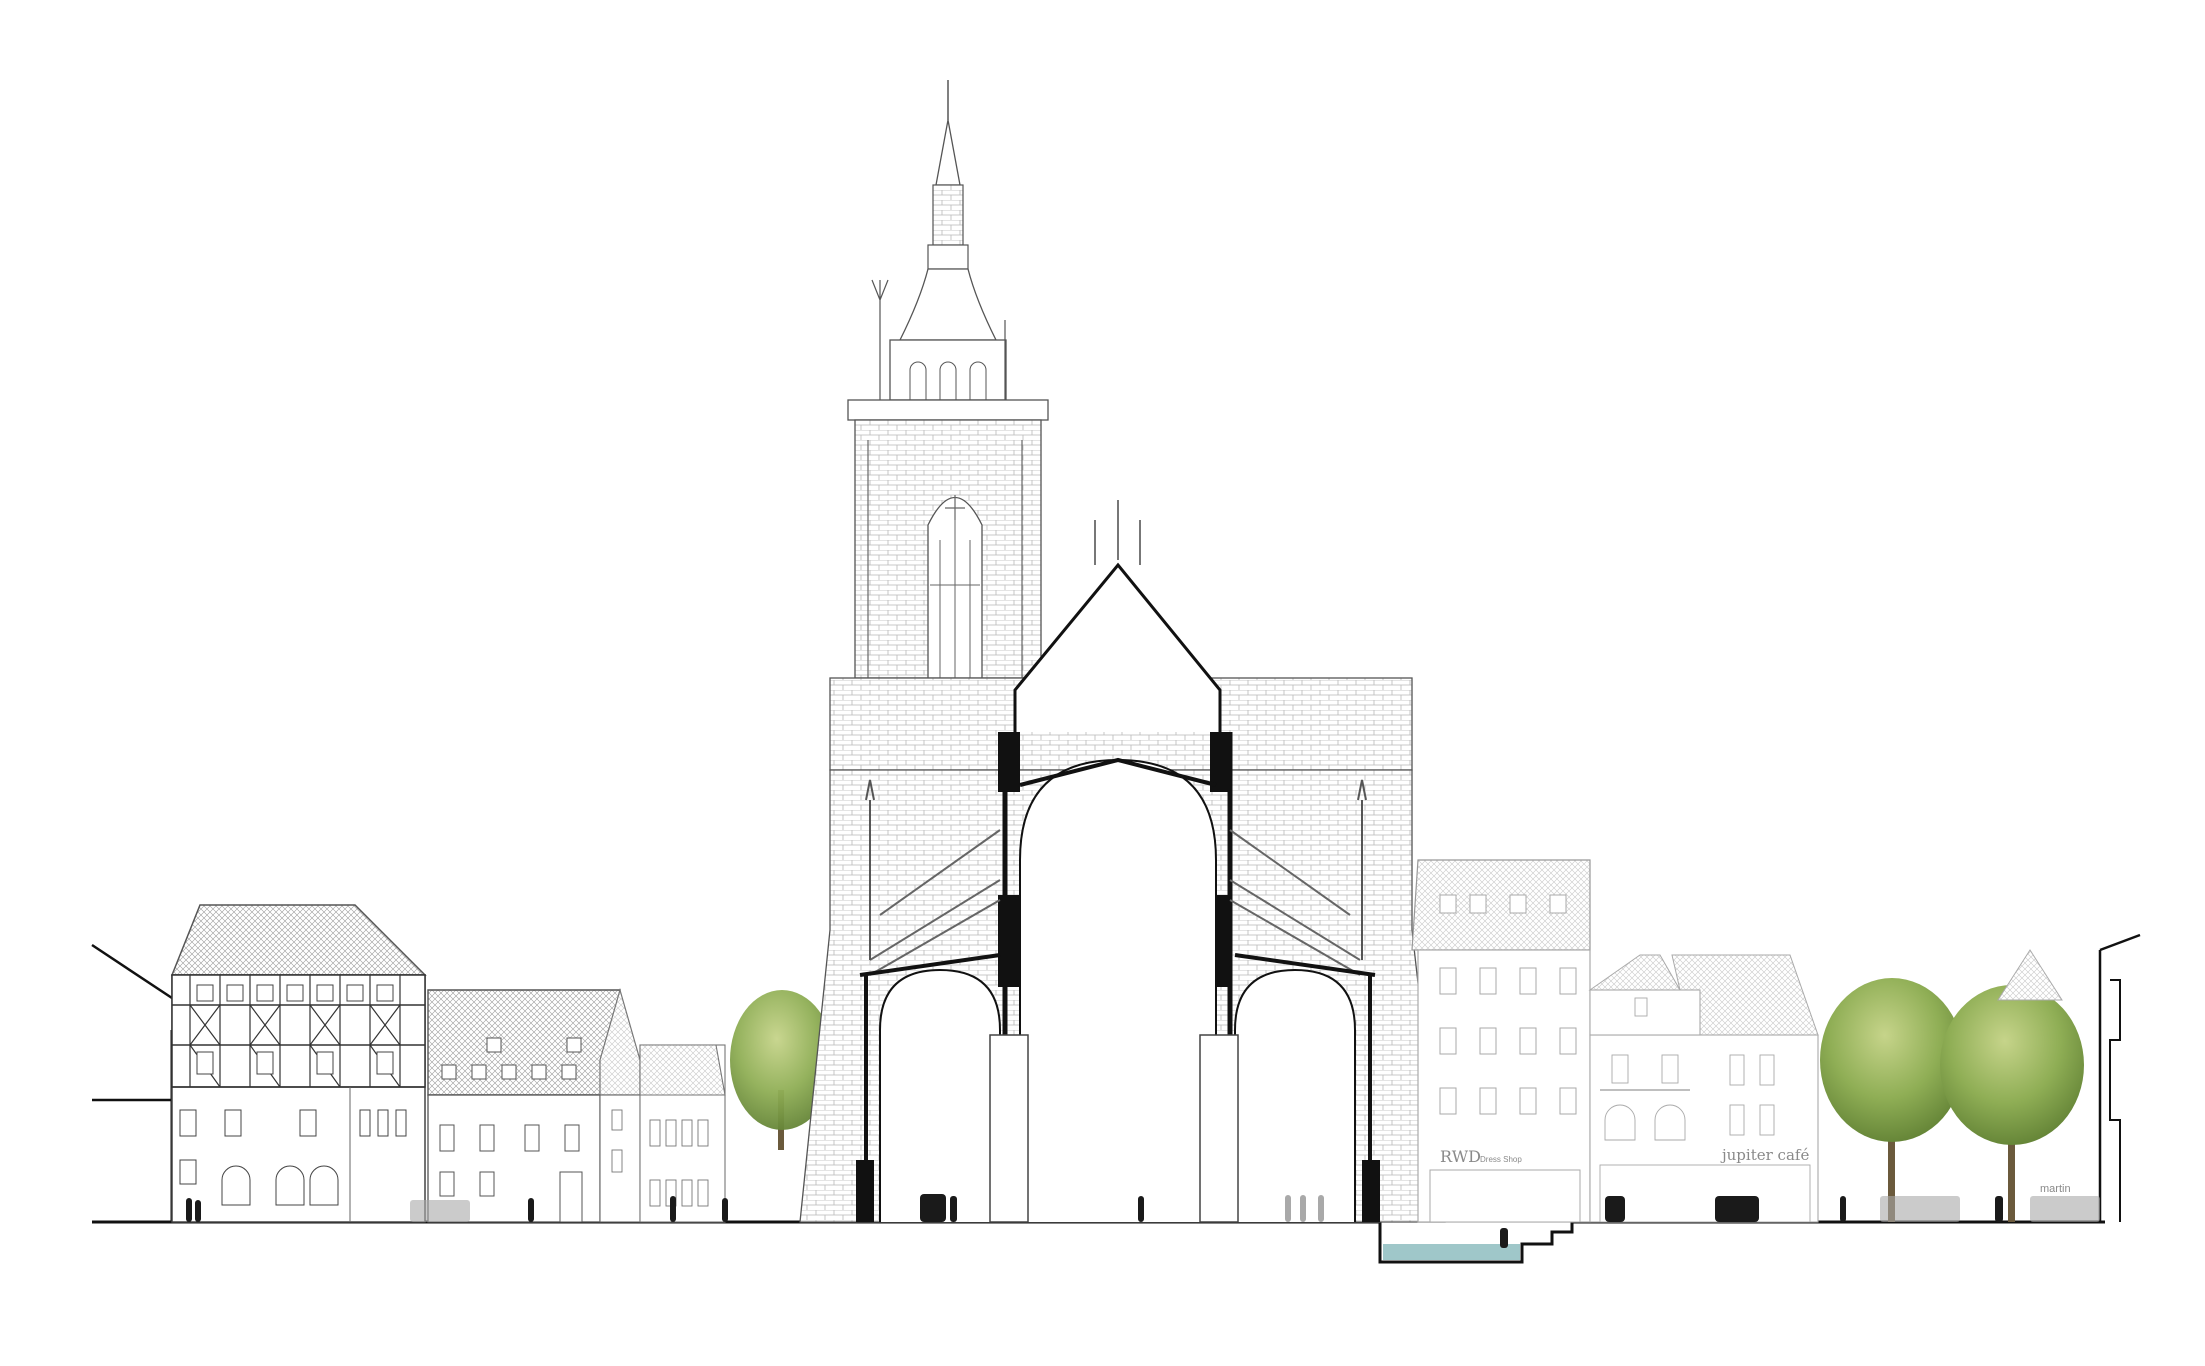  Describe the element at coordinates (2055, 1189) in the screenshot. I see `martin-sign: martin` at that location.